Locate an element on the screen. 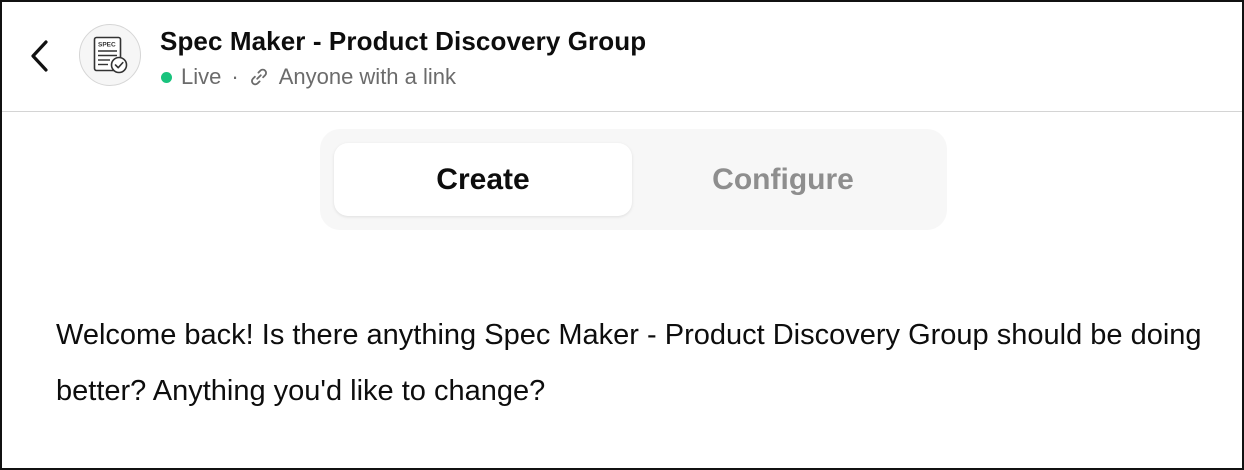 This screenshot has height=470, width=1244. mode-tab-switcher: Create Configure is located at coordinates (633, 179).